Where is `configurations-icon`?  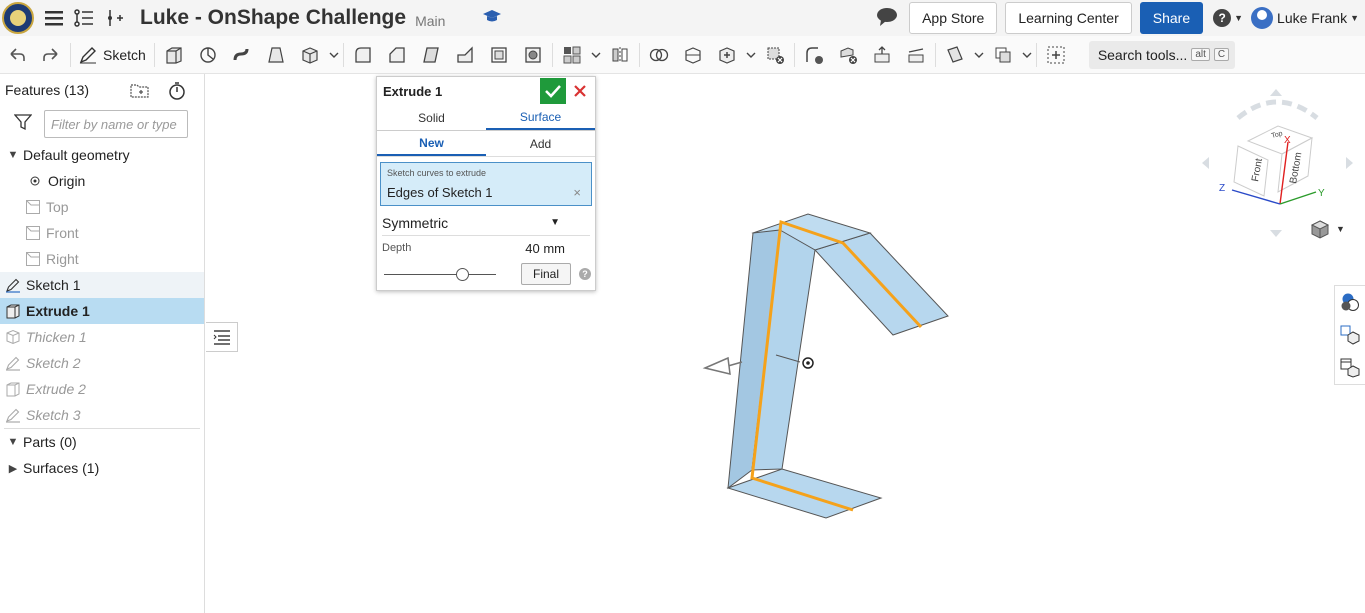
configurations-icon is located at coordinates (1350, 335).